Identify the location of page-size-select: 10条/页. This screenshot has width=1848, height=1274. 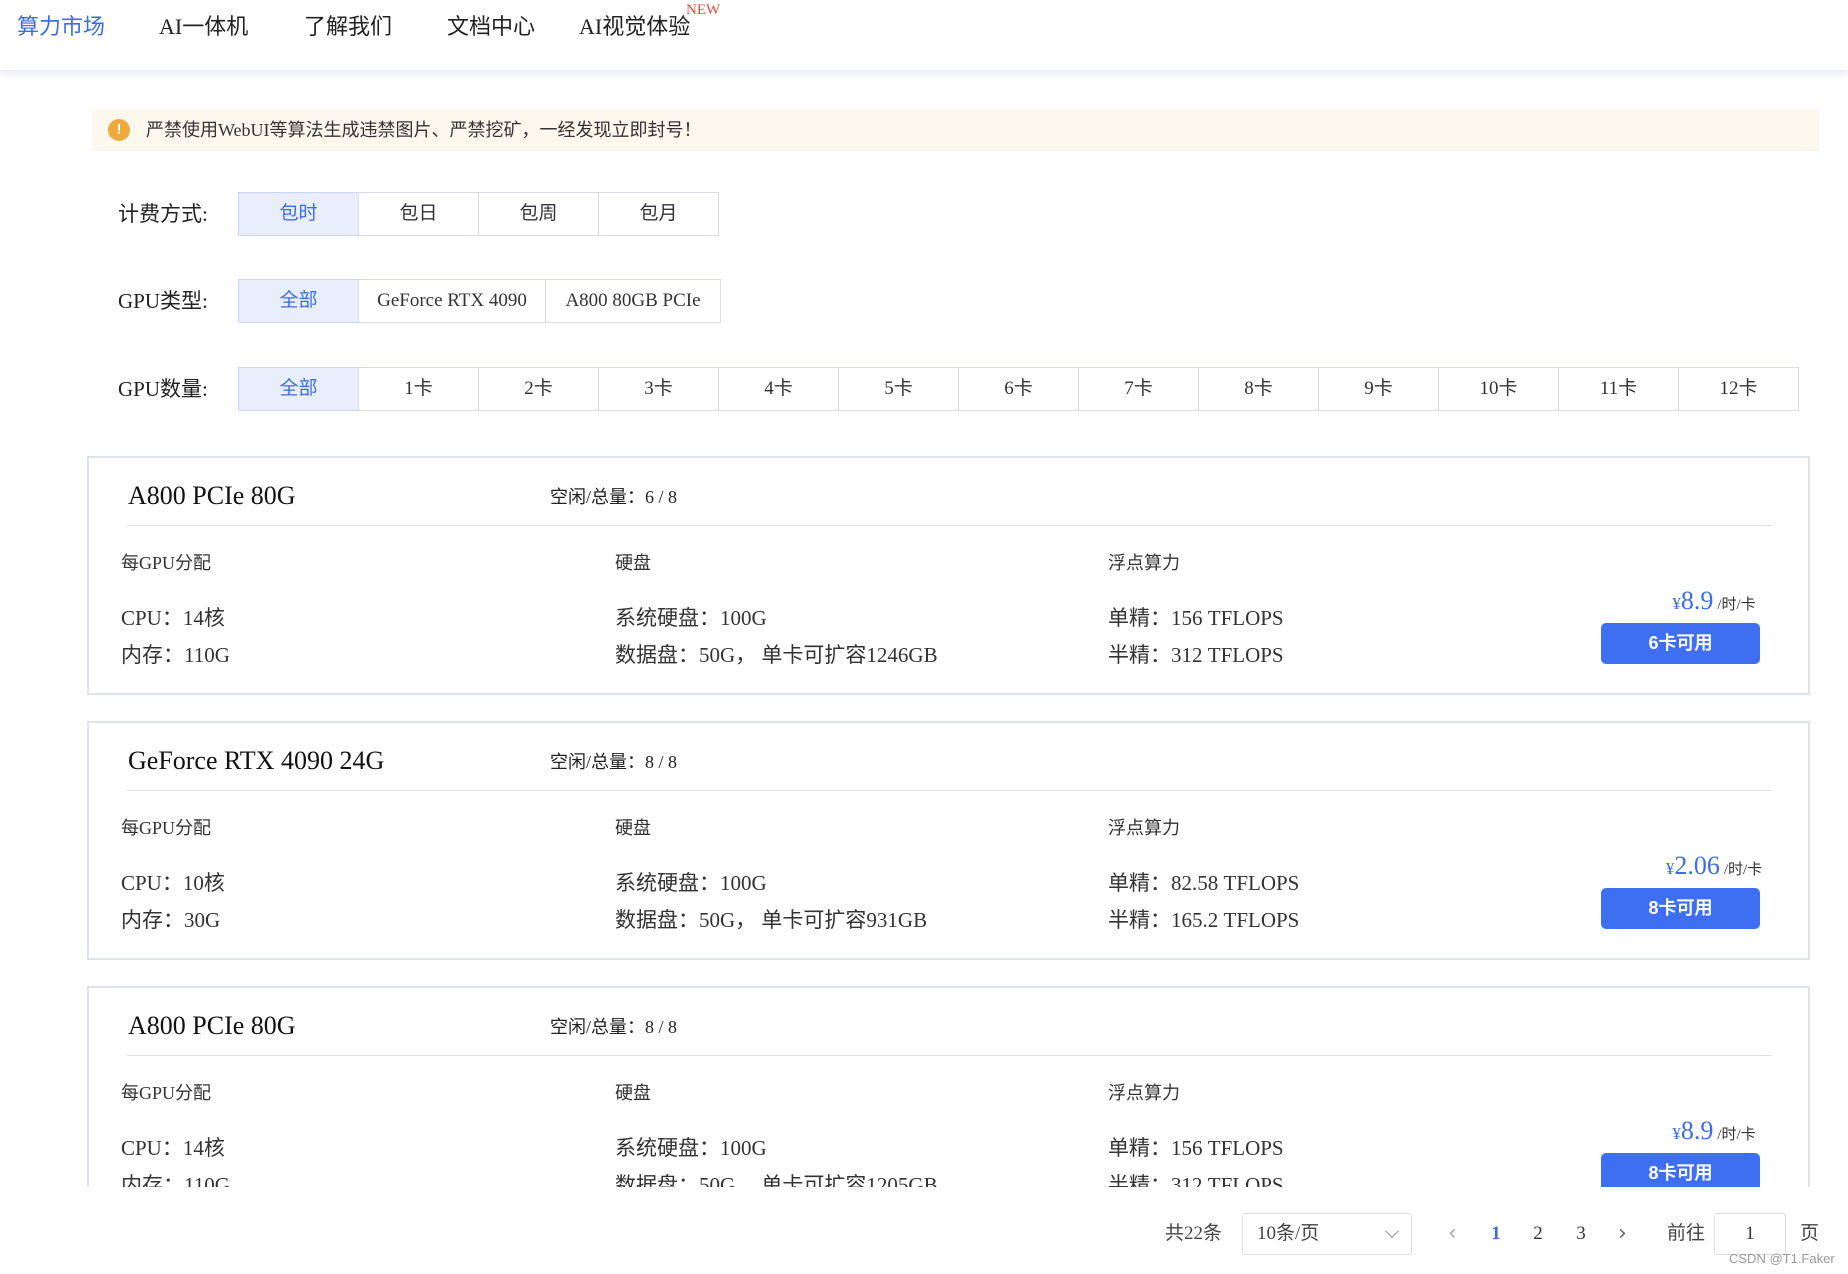
(1327, 1234).